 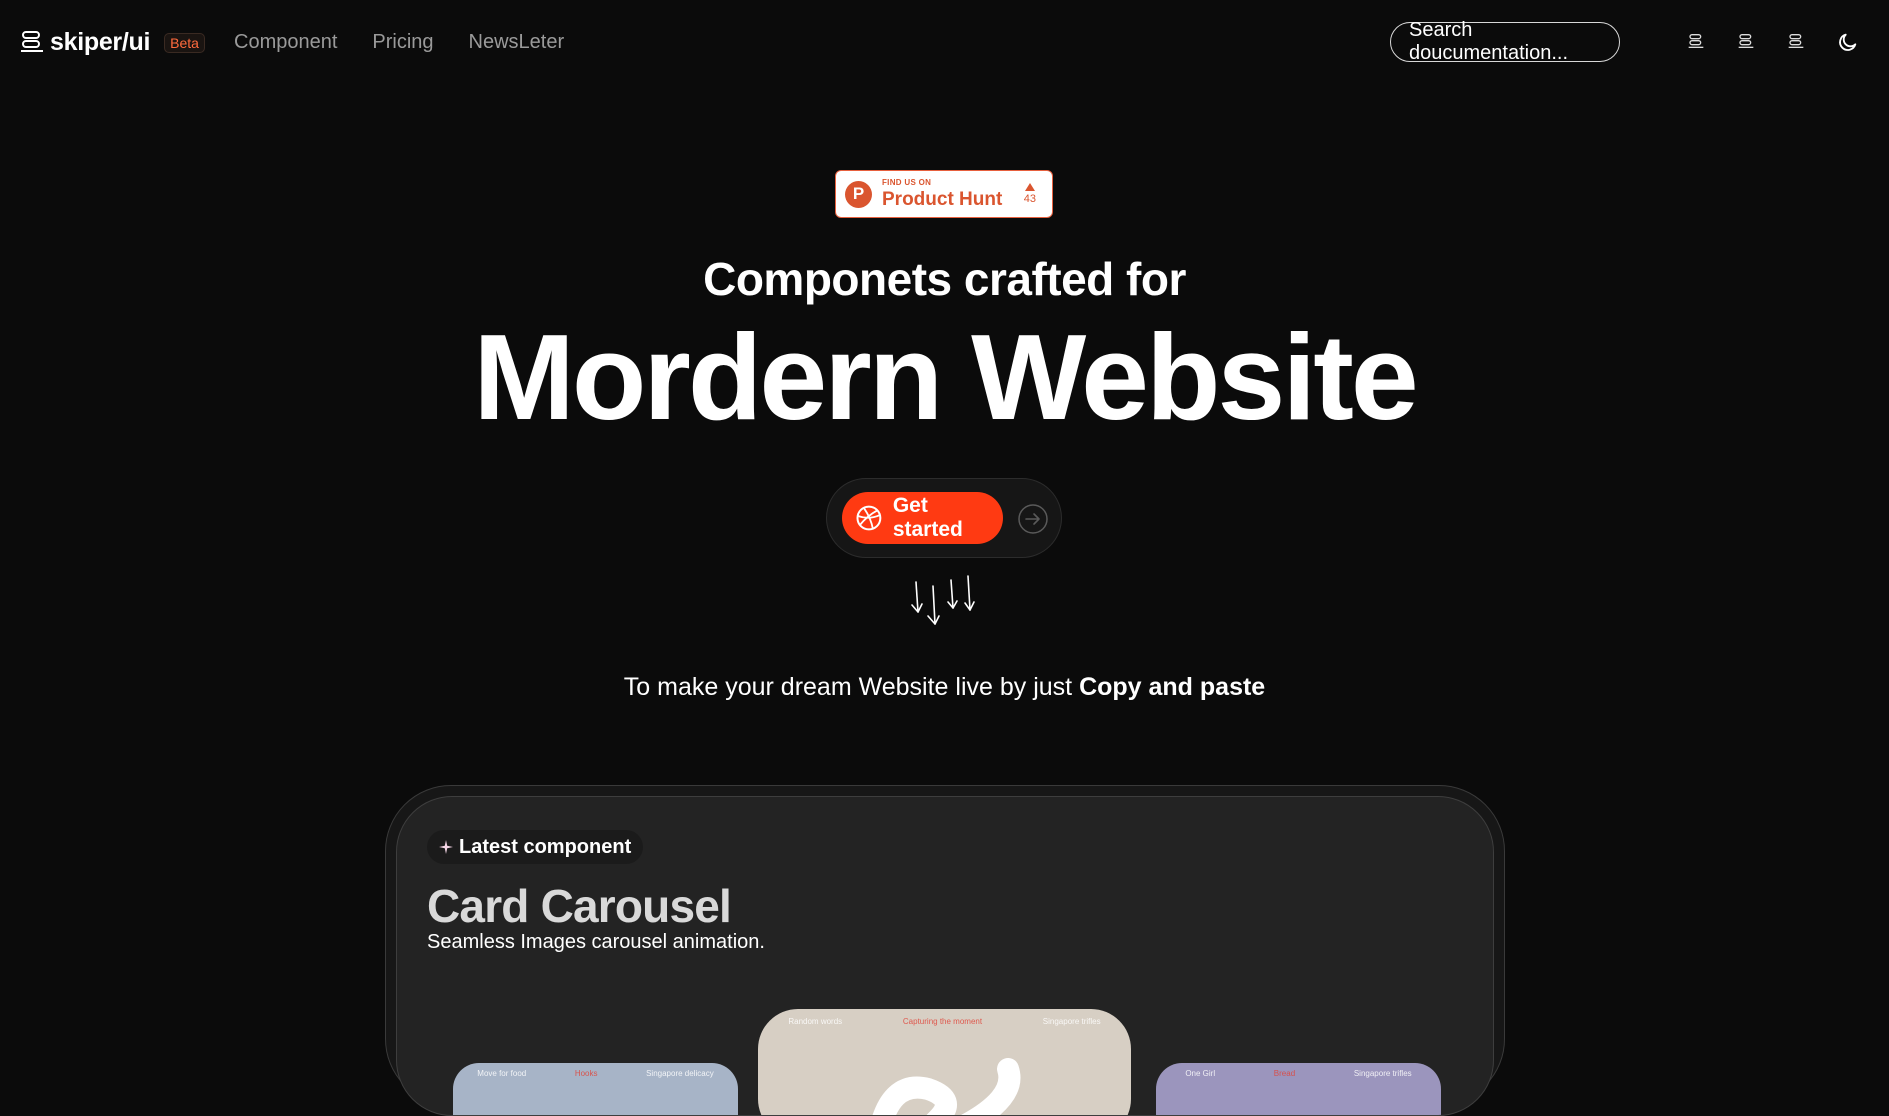 What do you see at coordinates (942, 199) in the screenshot?
I see `product-hunt-name: Product Hunt` at bounding box center [942, 199].